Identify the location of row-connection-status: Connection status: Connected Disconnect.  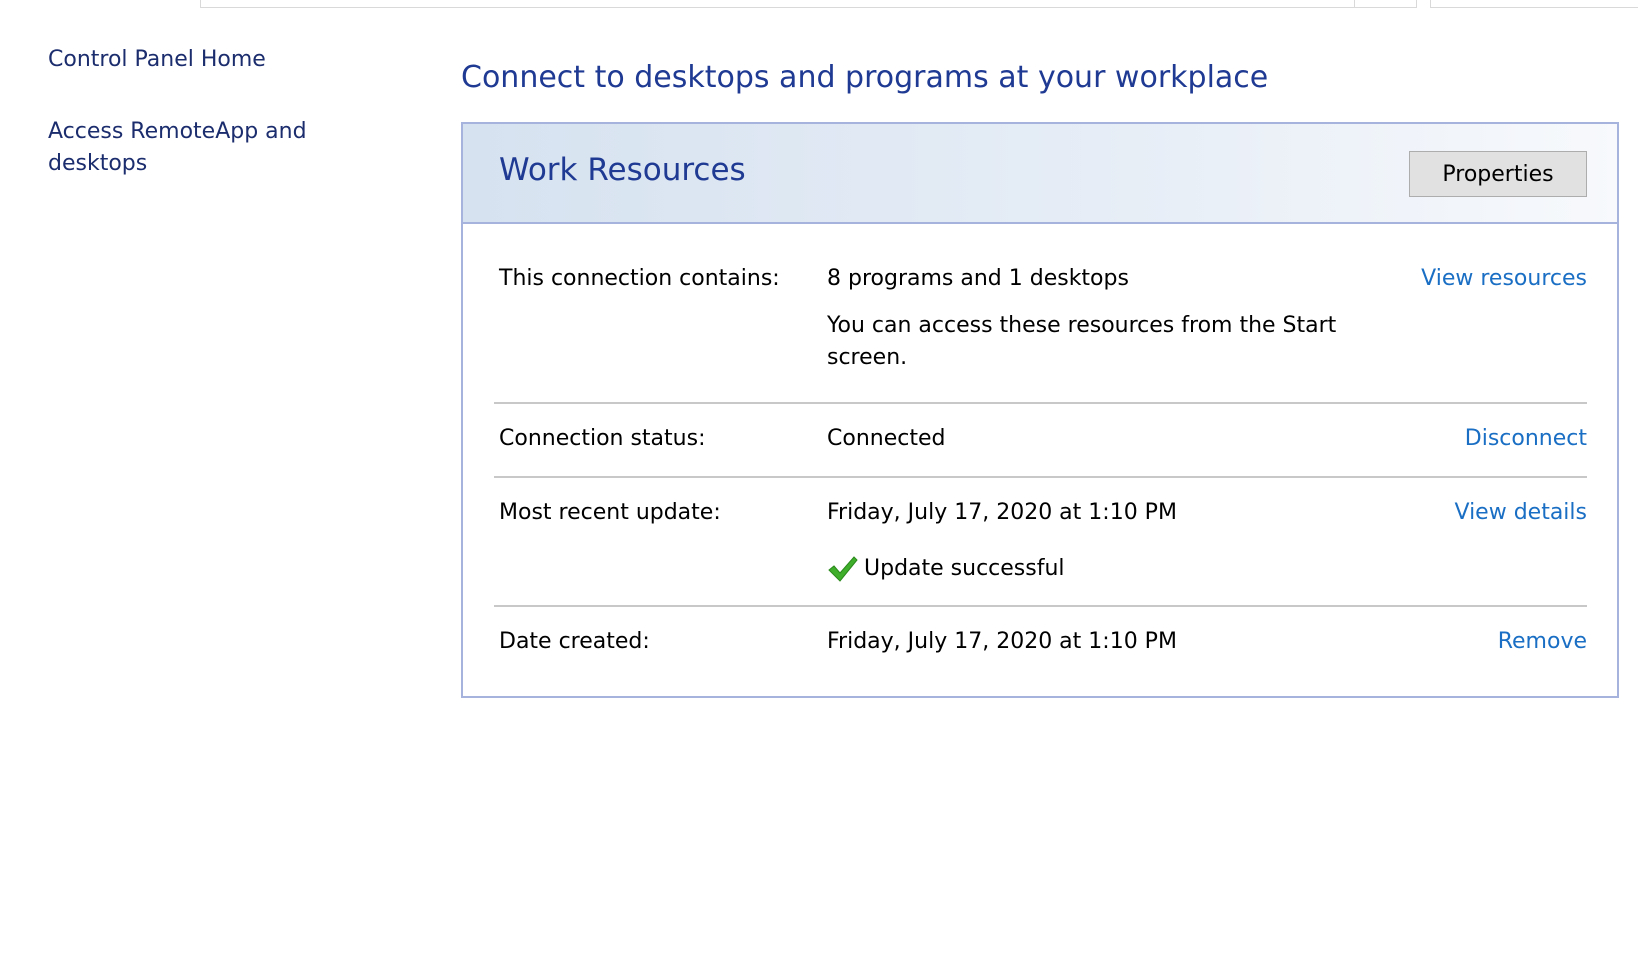
(1040, 441).